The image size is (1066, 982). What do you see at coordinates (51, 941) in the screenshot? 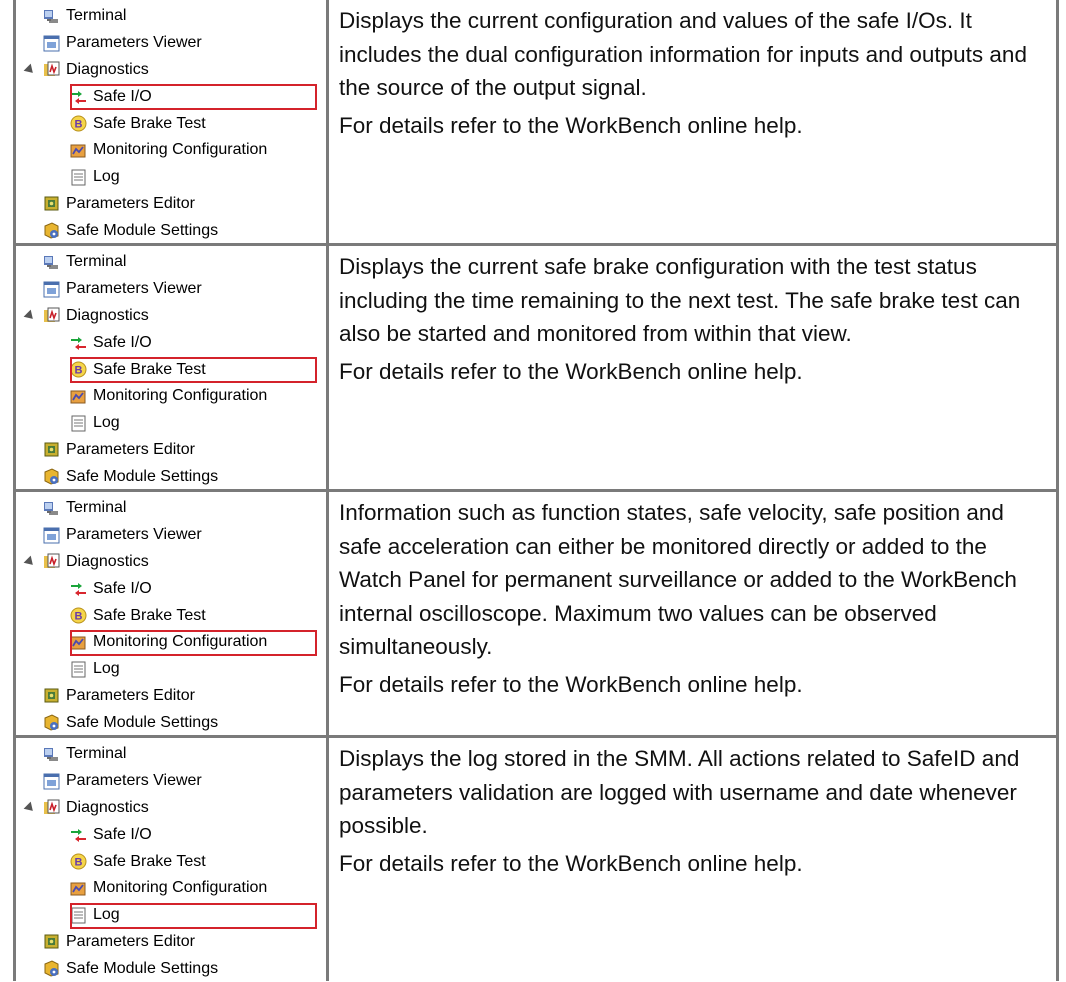
I see `parameters-editor-icon` at bounding box center [51, 941].